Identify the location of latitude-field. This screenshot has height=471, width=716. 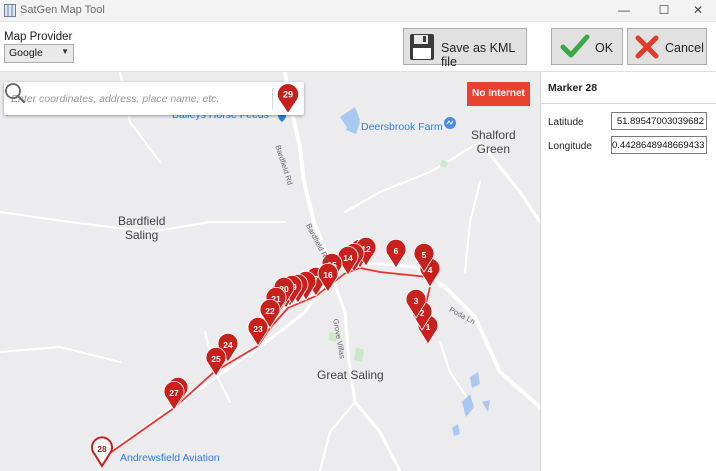
(659, 121).